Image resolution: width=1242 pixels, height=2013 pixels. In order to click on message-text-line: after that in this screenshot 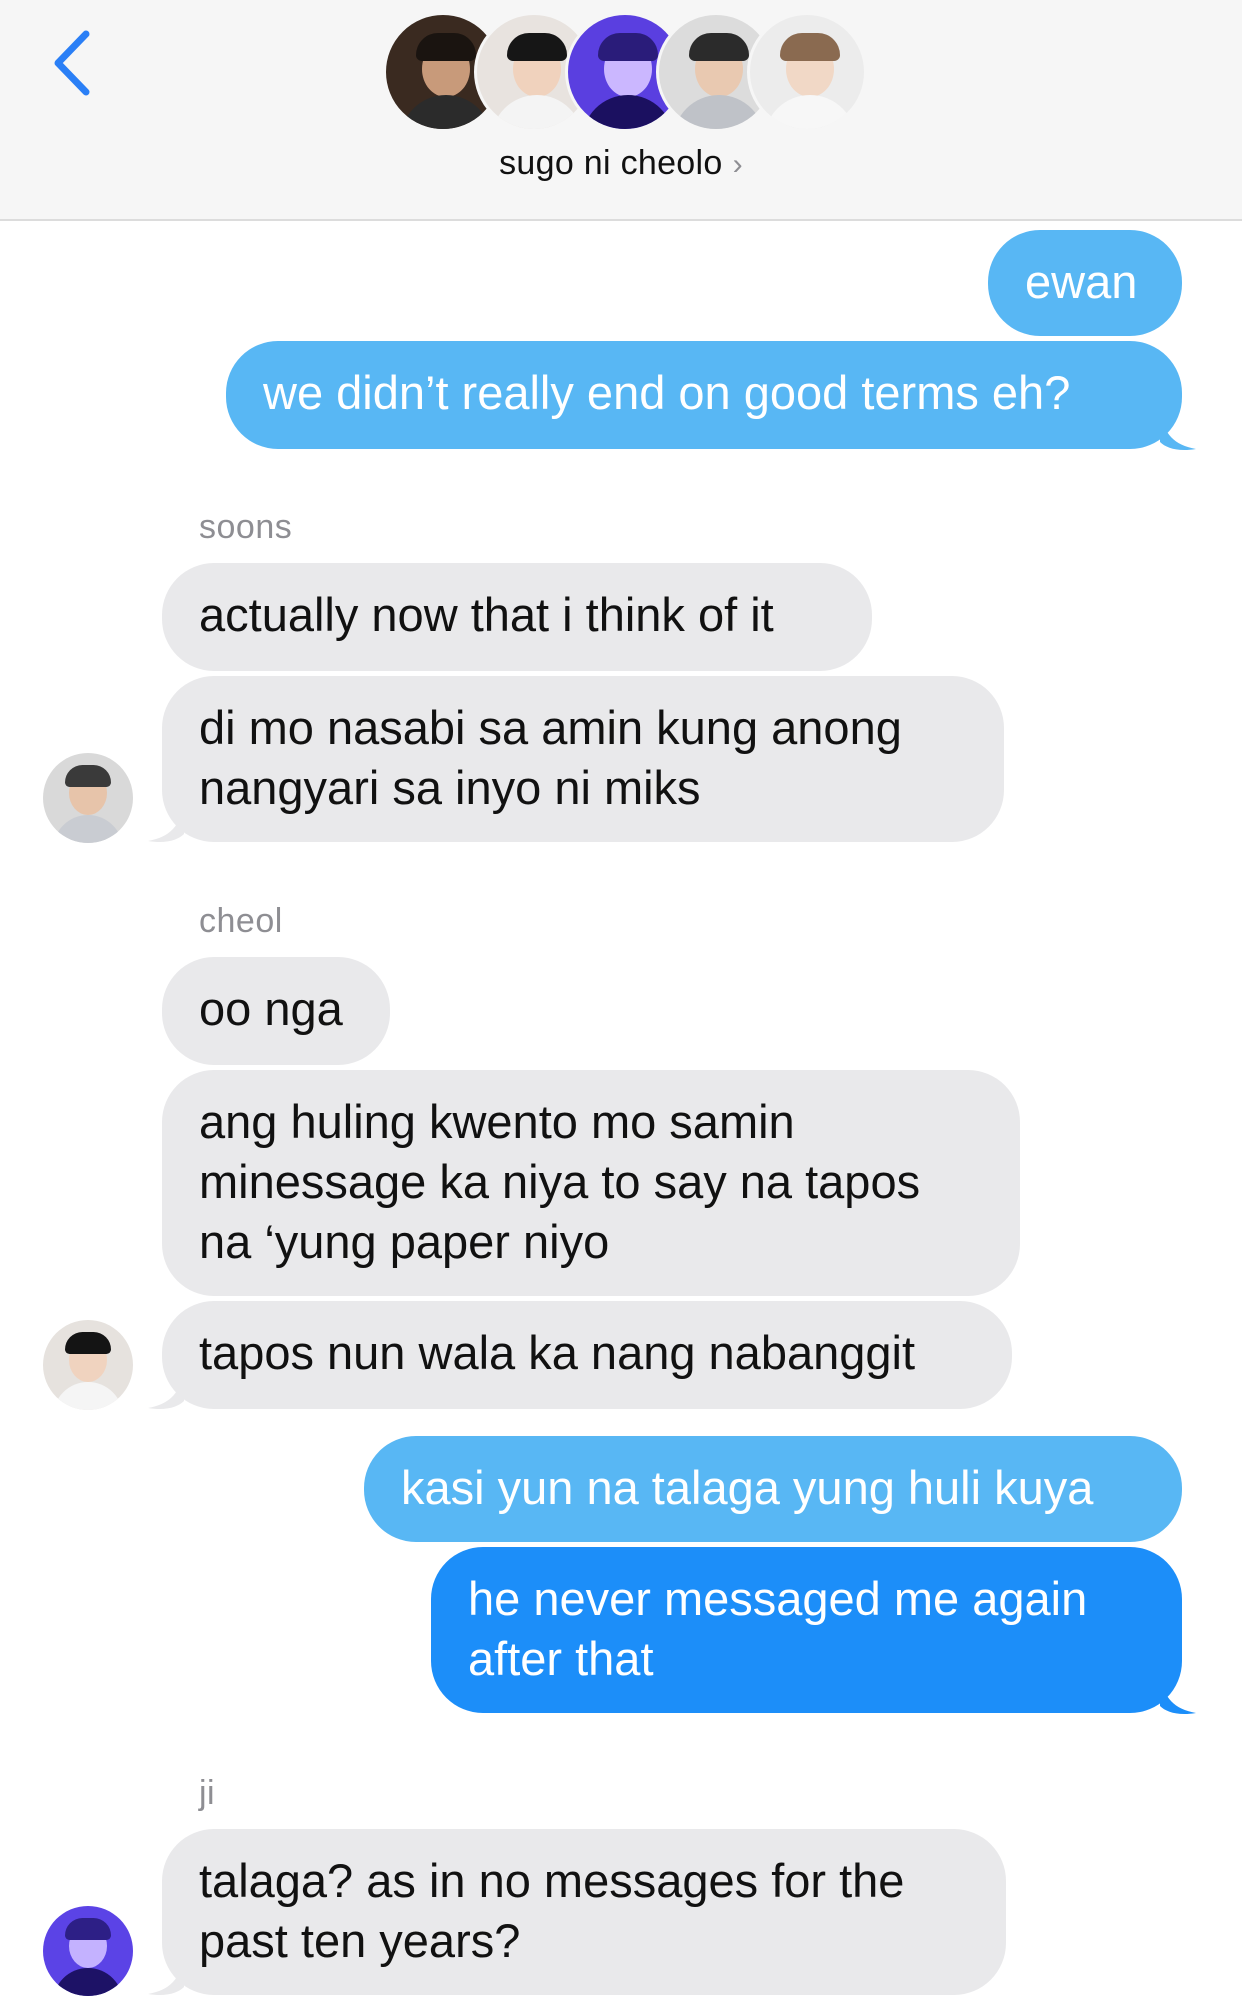, I will do `click(561, 1658)`.